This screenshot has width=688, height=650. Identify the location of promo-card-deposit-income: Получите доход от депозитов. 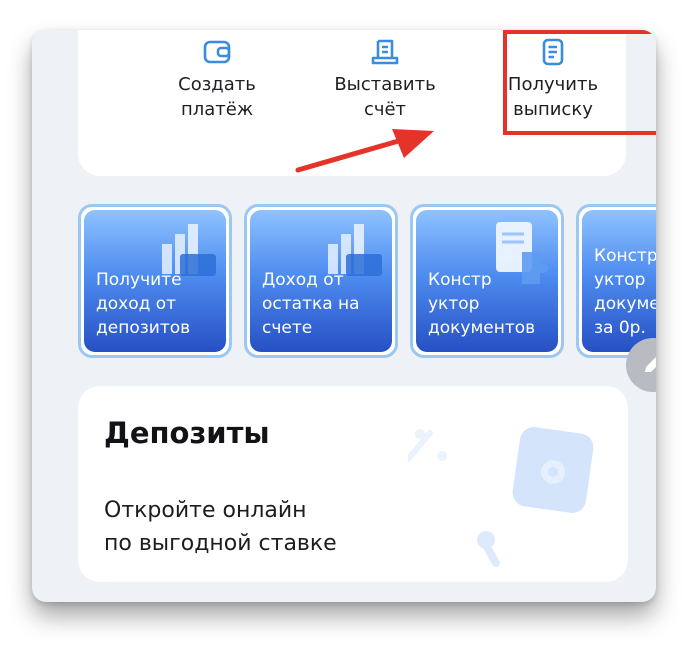
(155, 281).